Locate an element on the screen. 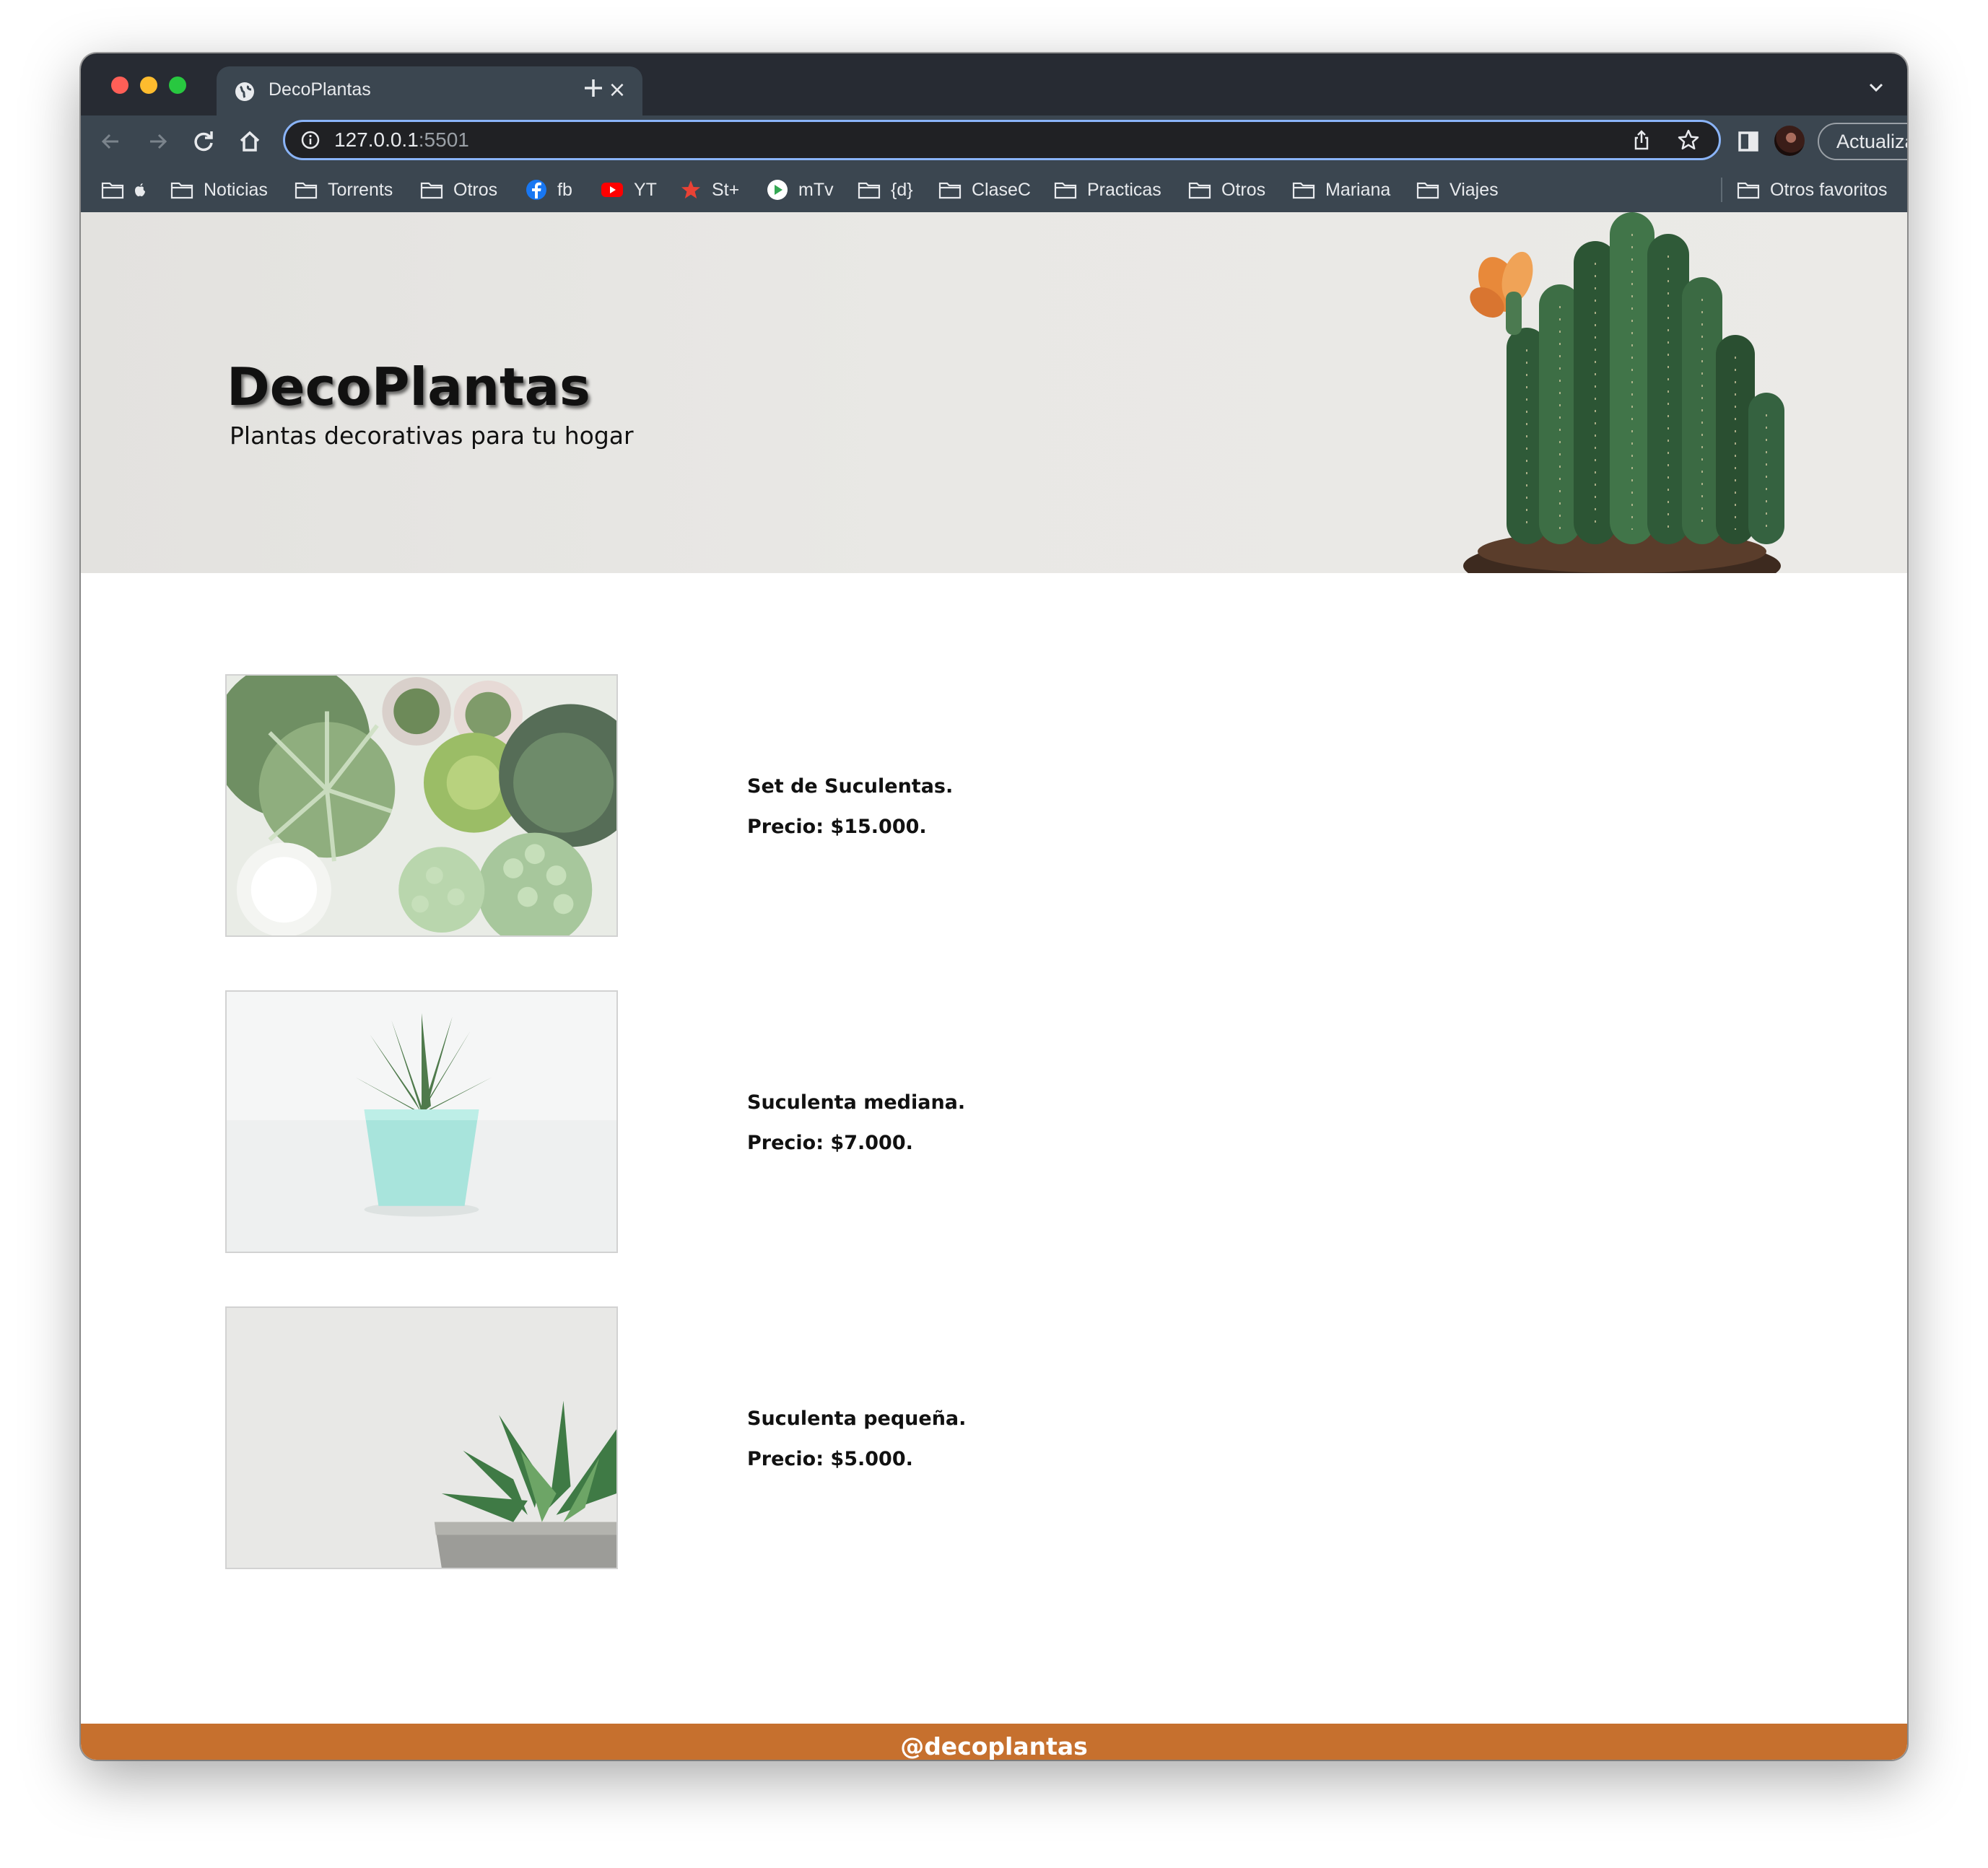  footer: @decoplantas is located at coordinates (994, 1742).